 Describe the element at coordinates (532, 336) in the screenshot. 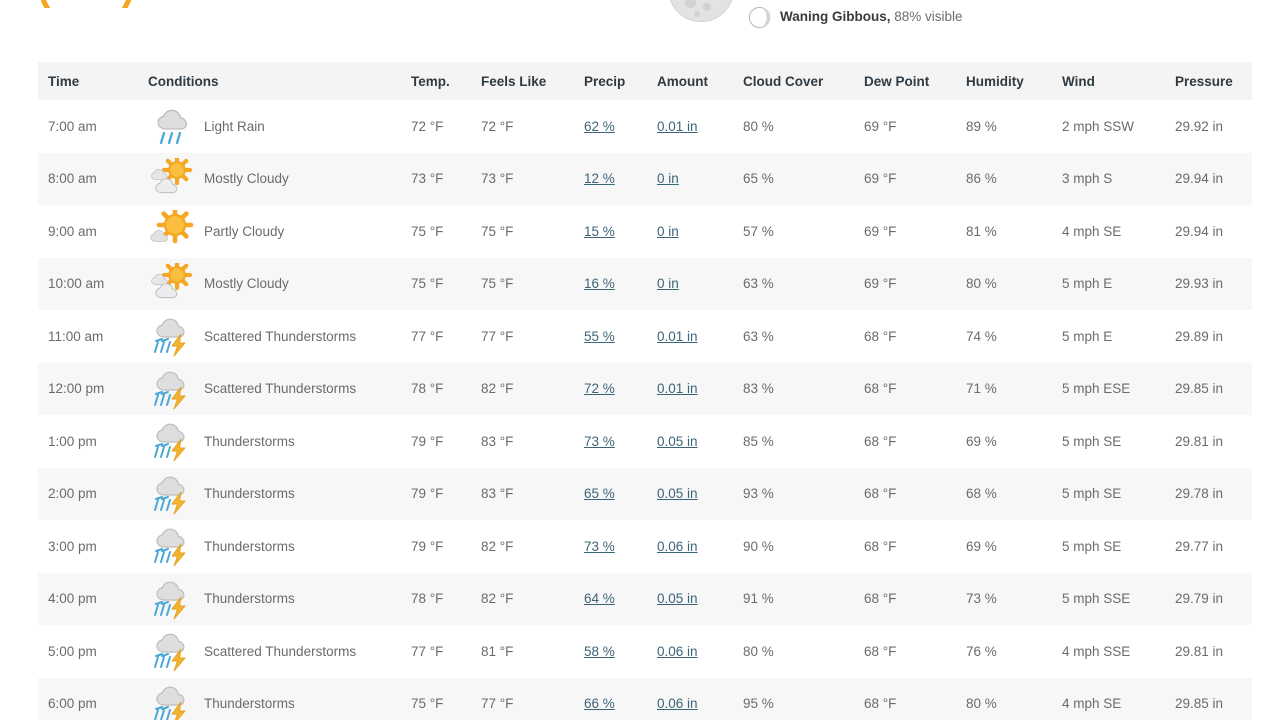

I see `cell-feels-like: 77 °F` at that location.